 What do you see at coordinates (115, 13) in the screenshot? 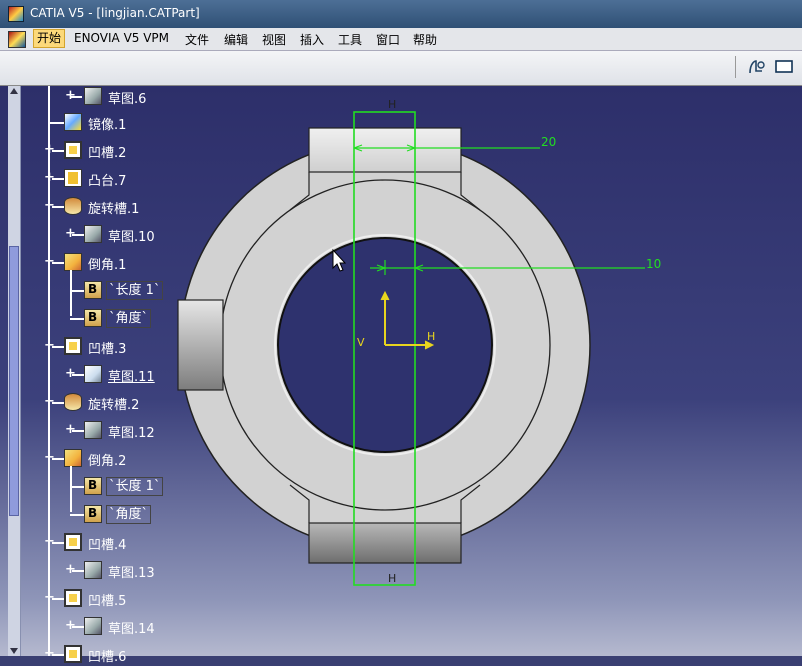
I see `window-title: CATIA V5 - [lingjian.CATPart]` at bounding box center [115, 13].